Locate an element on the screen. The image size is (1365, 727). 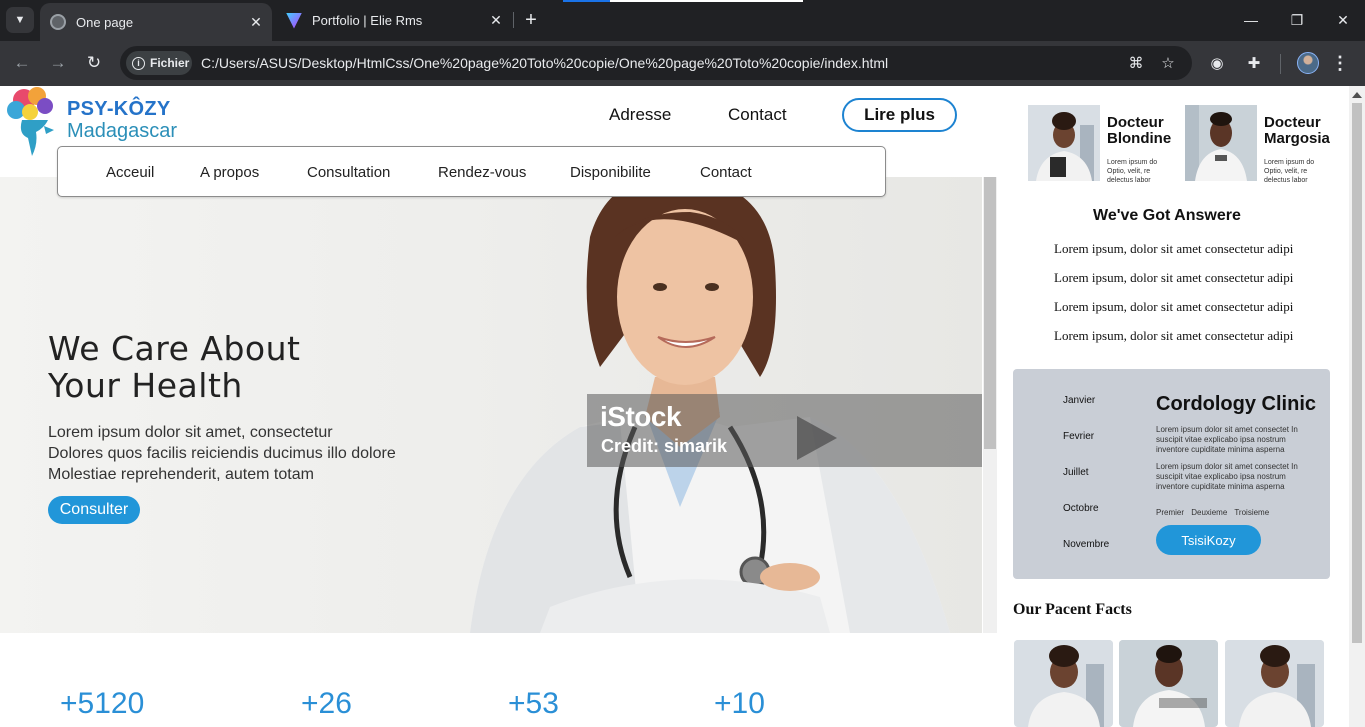
doctor-firstname: Margosia is located at coordinates (1297, 138).